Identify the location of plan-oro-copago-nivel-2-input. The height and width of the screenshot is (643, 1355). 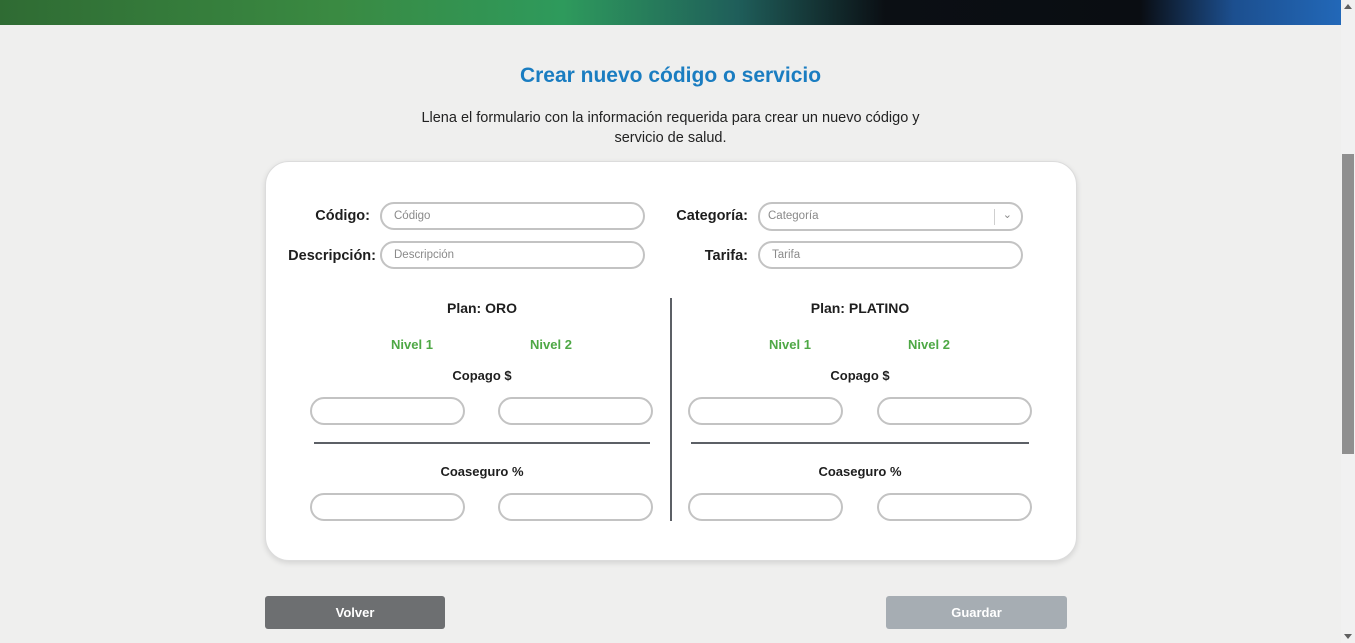
(575, 411).